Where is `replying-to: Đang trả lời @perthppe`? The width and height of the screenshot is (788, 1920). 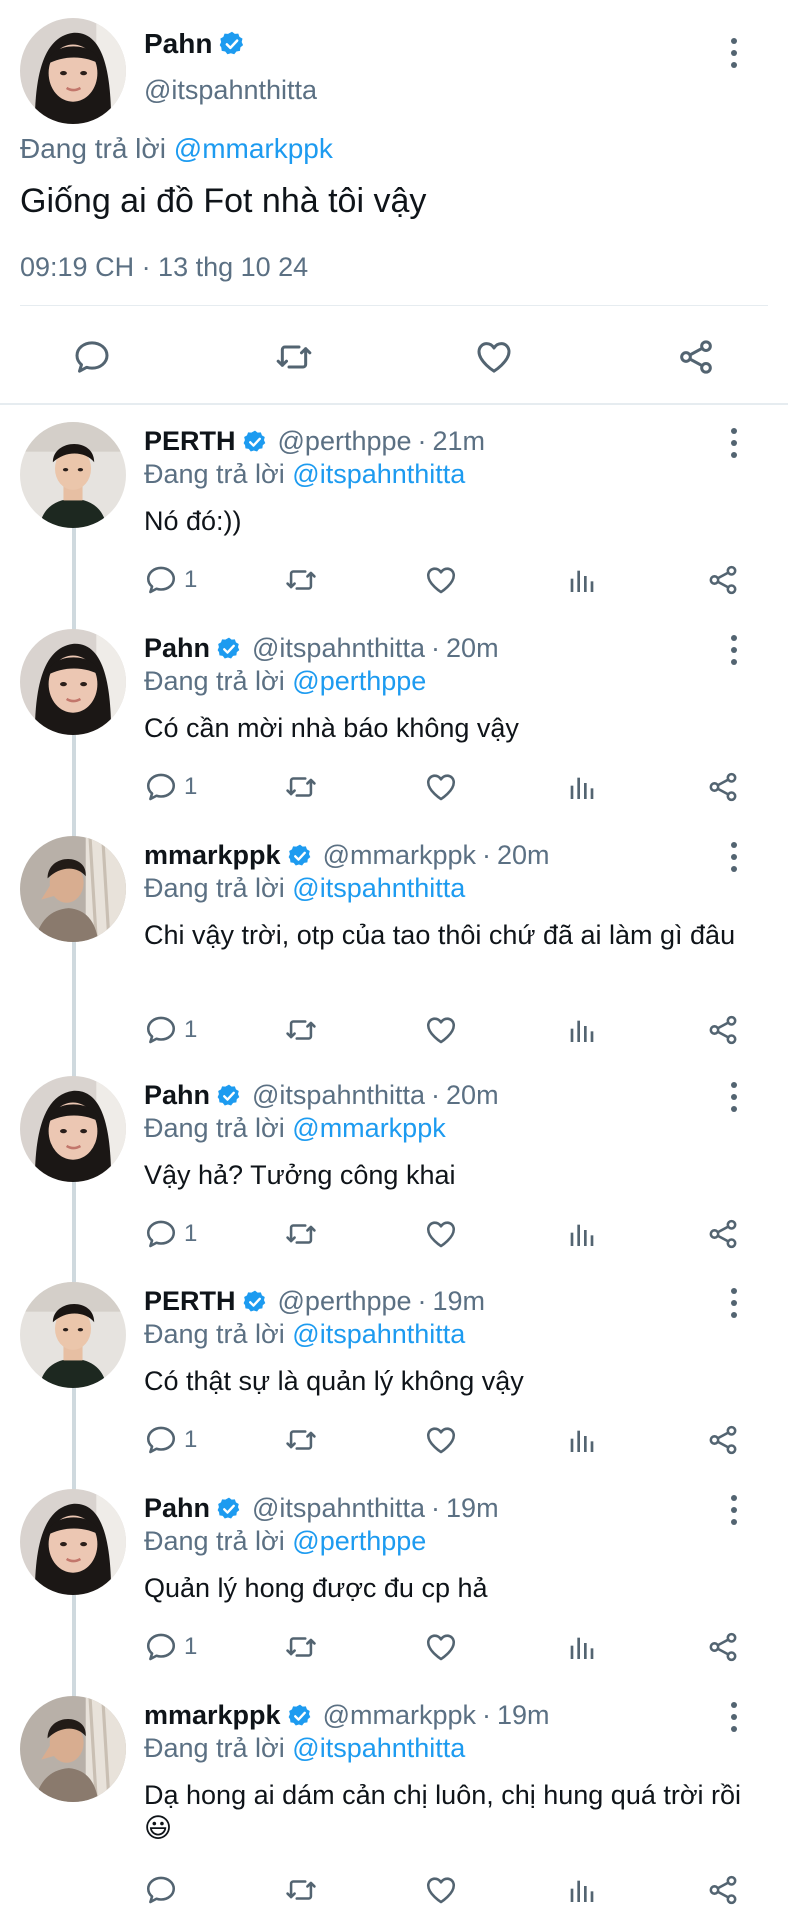 replying-to: Đang trả lời @perthppe is located at coordinates (285, 1541).